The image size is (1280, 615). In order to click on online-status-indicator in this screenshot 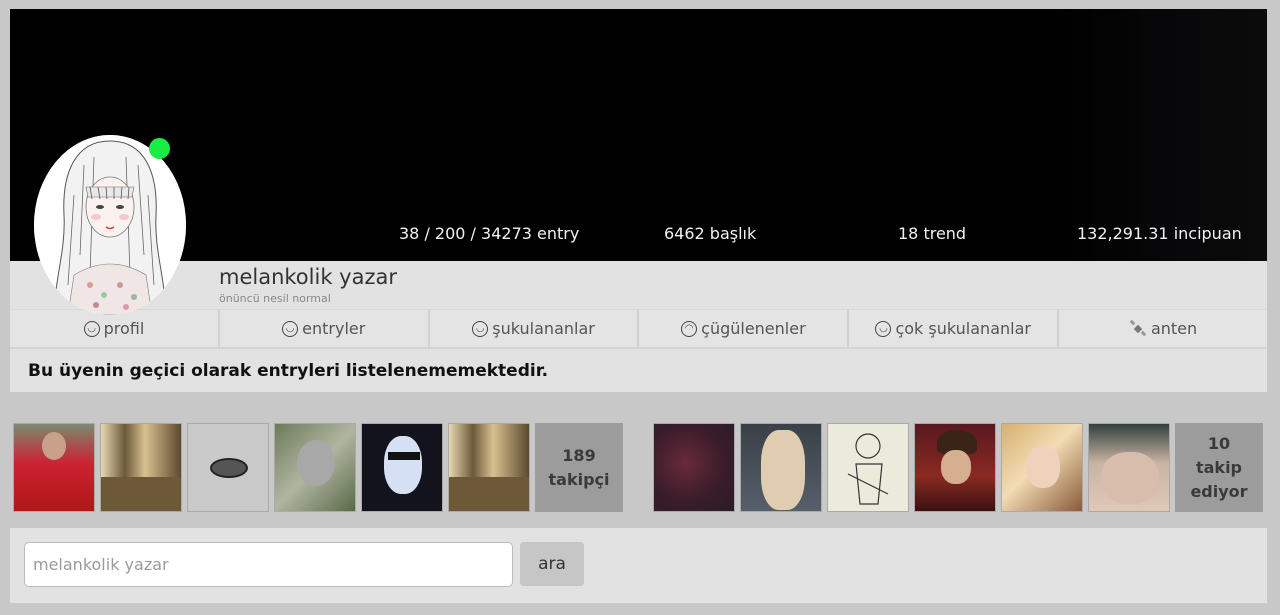, I will do `click(159, 148)`.